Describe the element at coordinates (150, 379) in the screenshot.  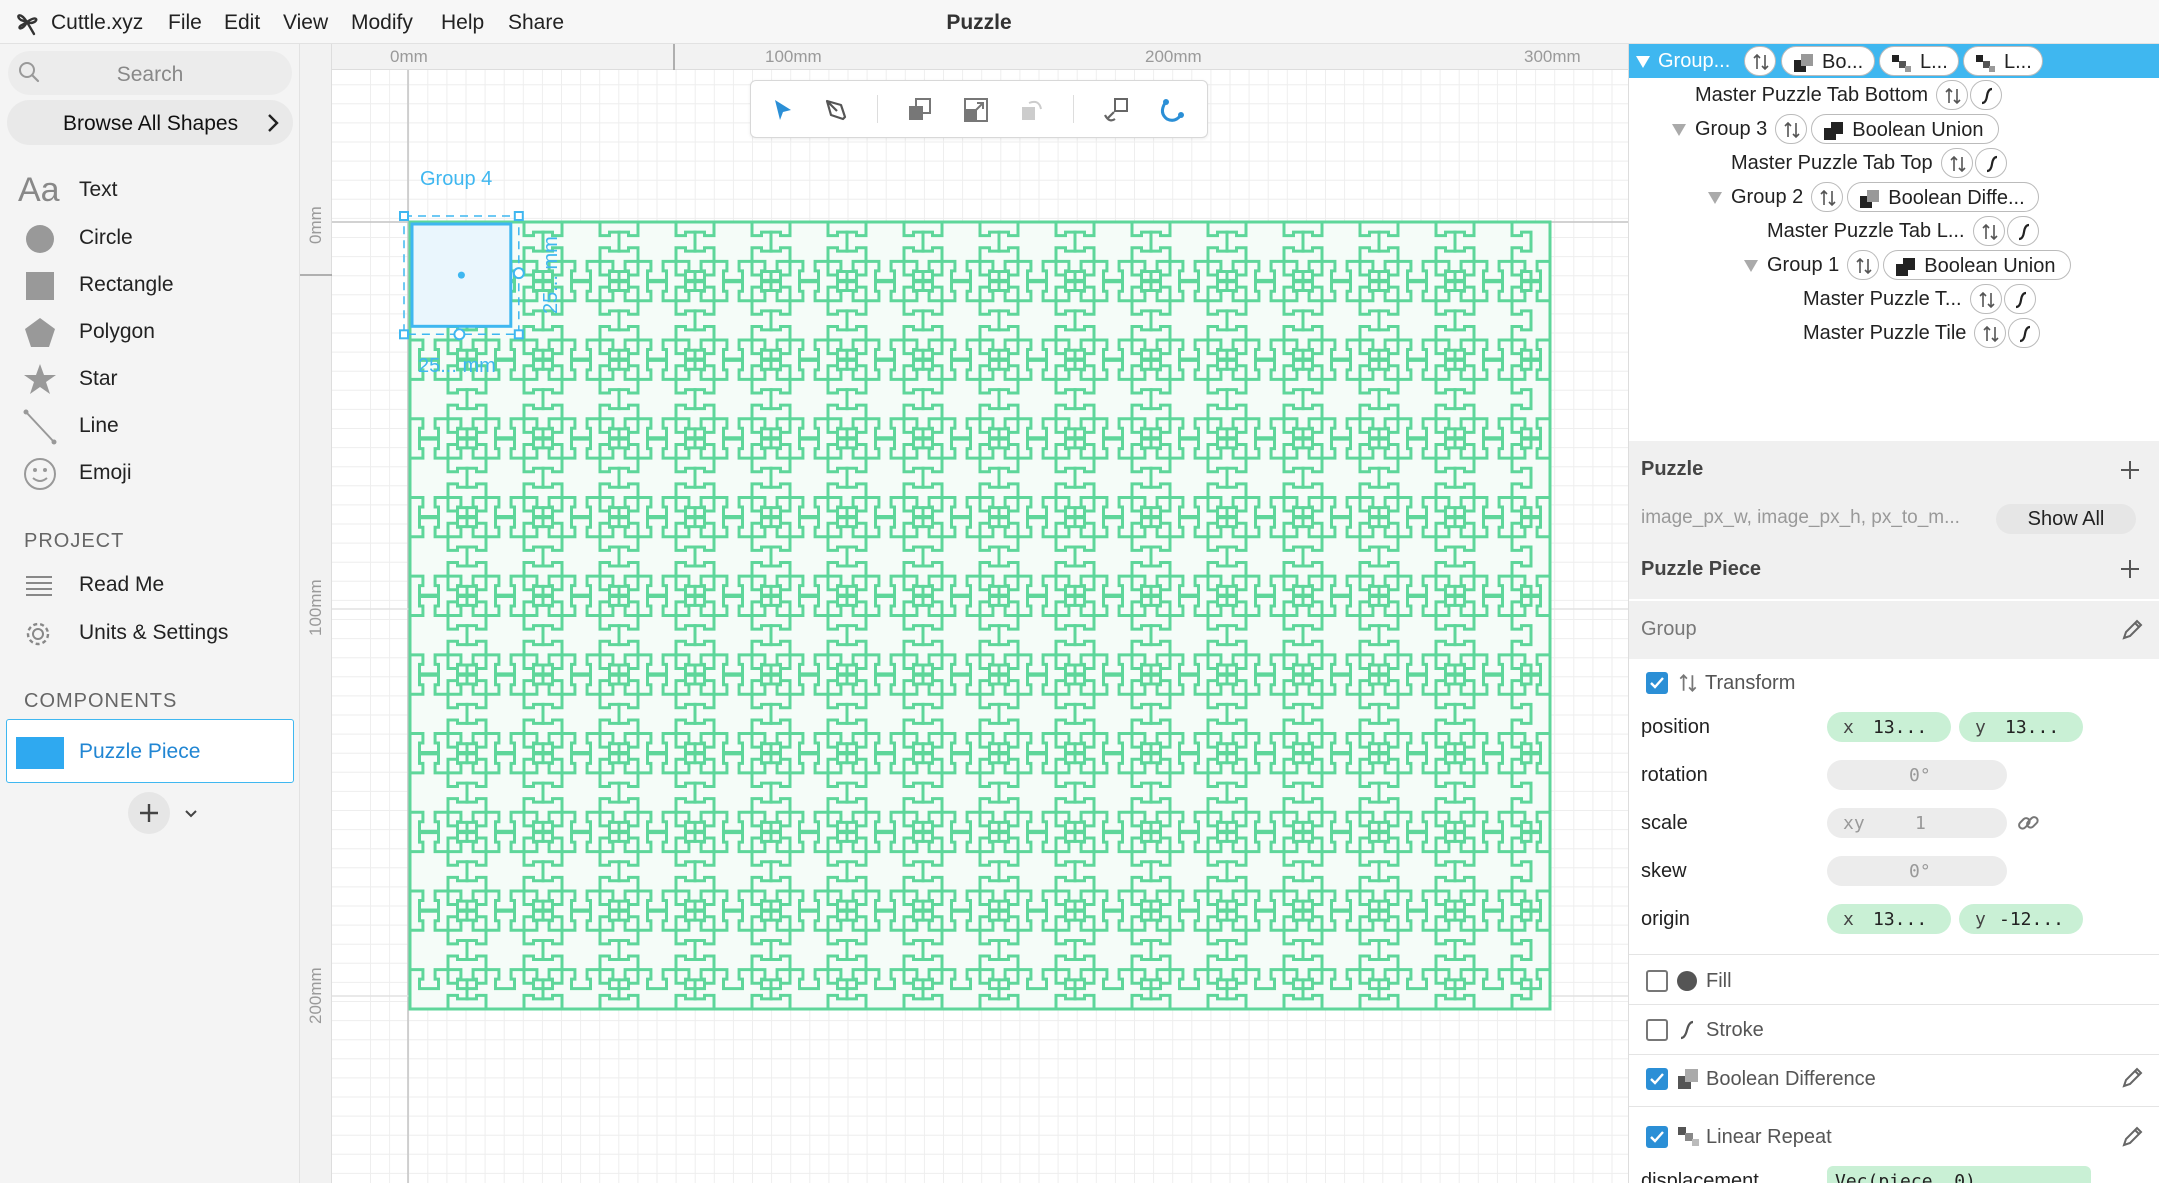
I see `shape-star: Star` at that location.